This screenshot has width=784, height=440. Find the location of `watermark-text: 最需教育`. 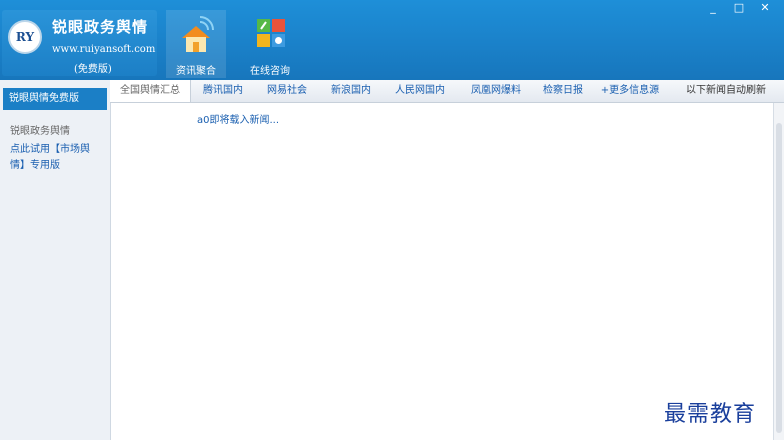

watermark-text: 最需教育 is located at coordinates (710, 414).